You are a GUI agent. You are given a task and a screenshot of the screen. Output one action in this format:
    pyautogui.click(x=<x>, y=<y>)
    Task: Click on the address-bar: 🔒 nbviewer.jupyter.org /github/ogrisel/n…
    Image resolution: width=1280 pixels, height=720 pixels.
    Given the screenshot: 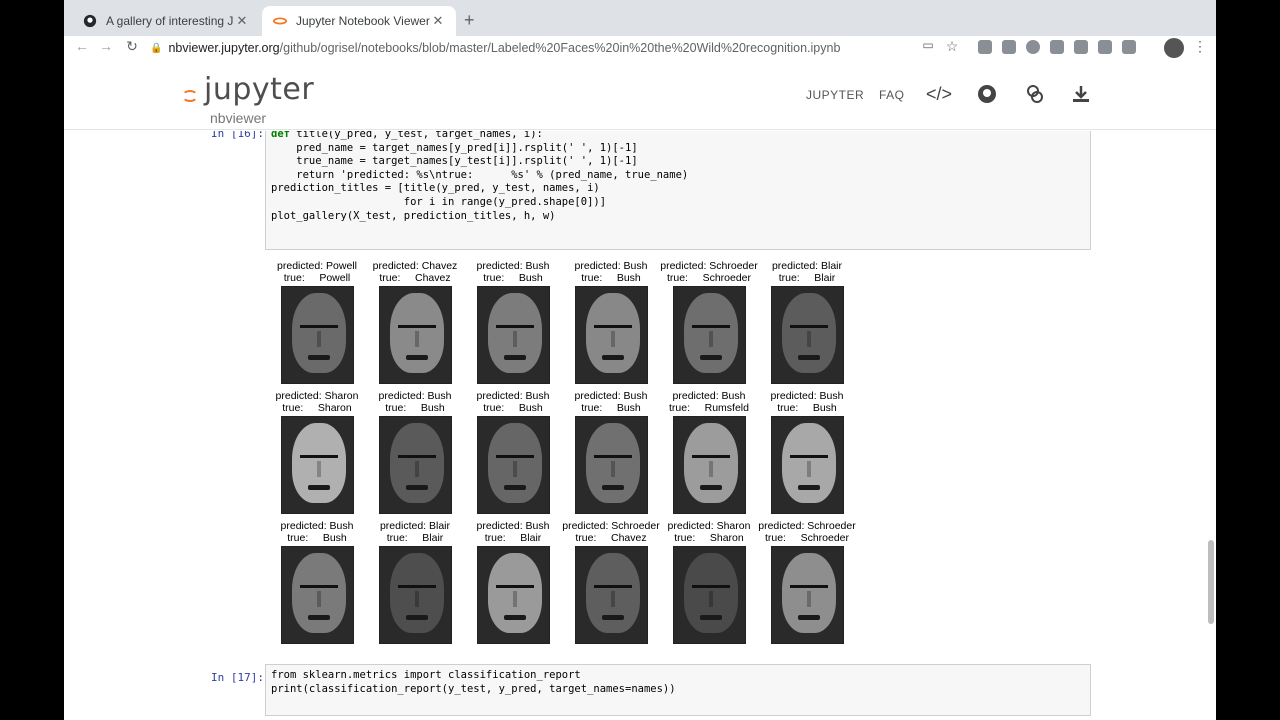 What is the action you would take?
    pyautogui.click(x=565, y=48)
    